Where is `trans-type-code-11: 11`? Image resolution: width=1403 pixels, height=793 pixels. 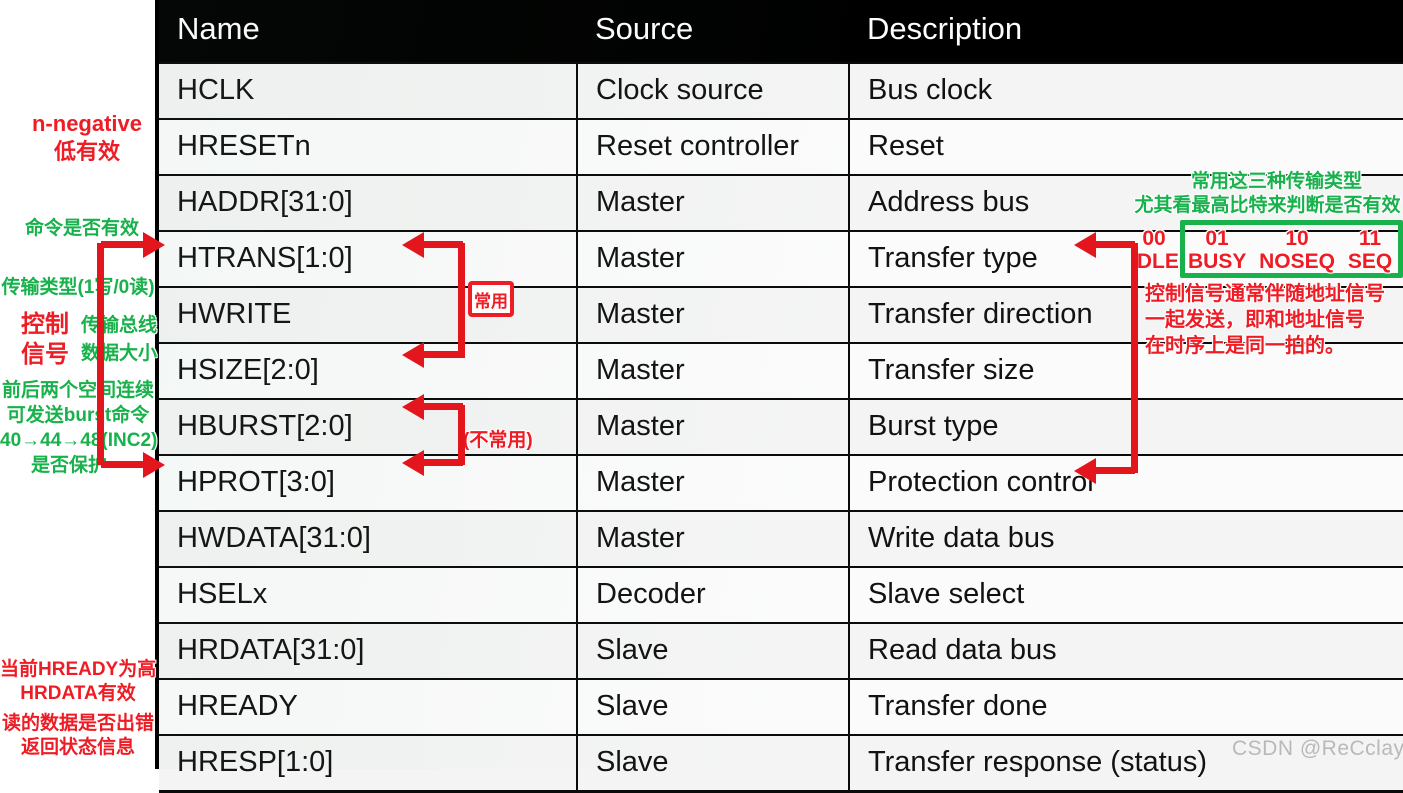 trans-type-code-11: 11 is located at coordinates (1370, 238).